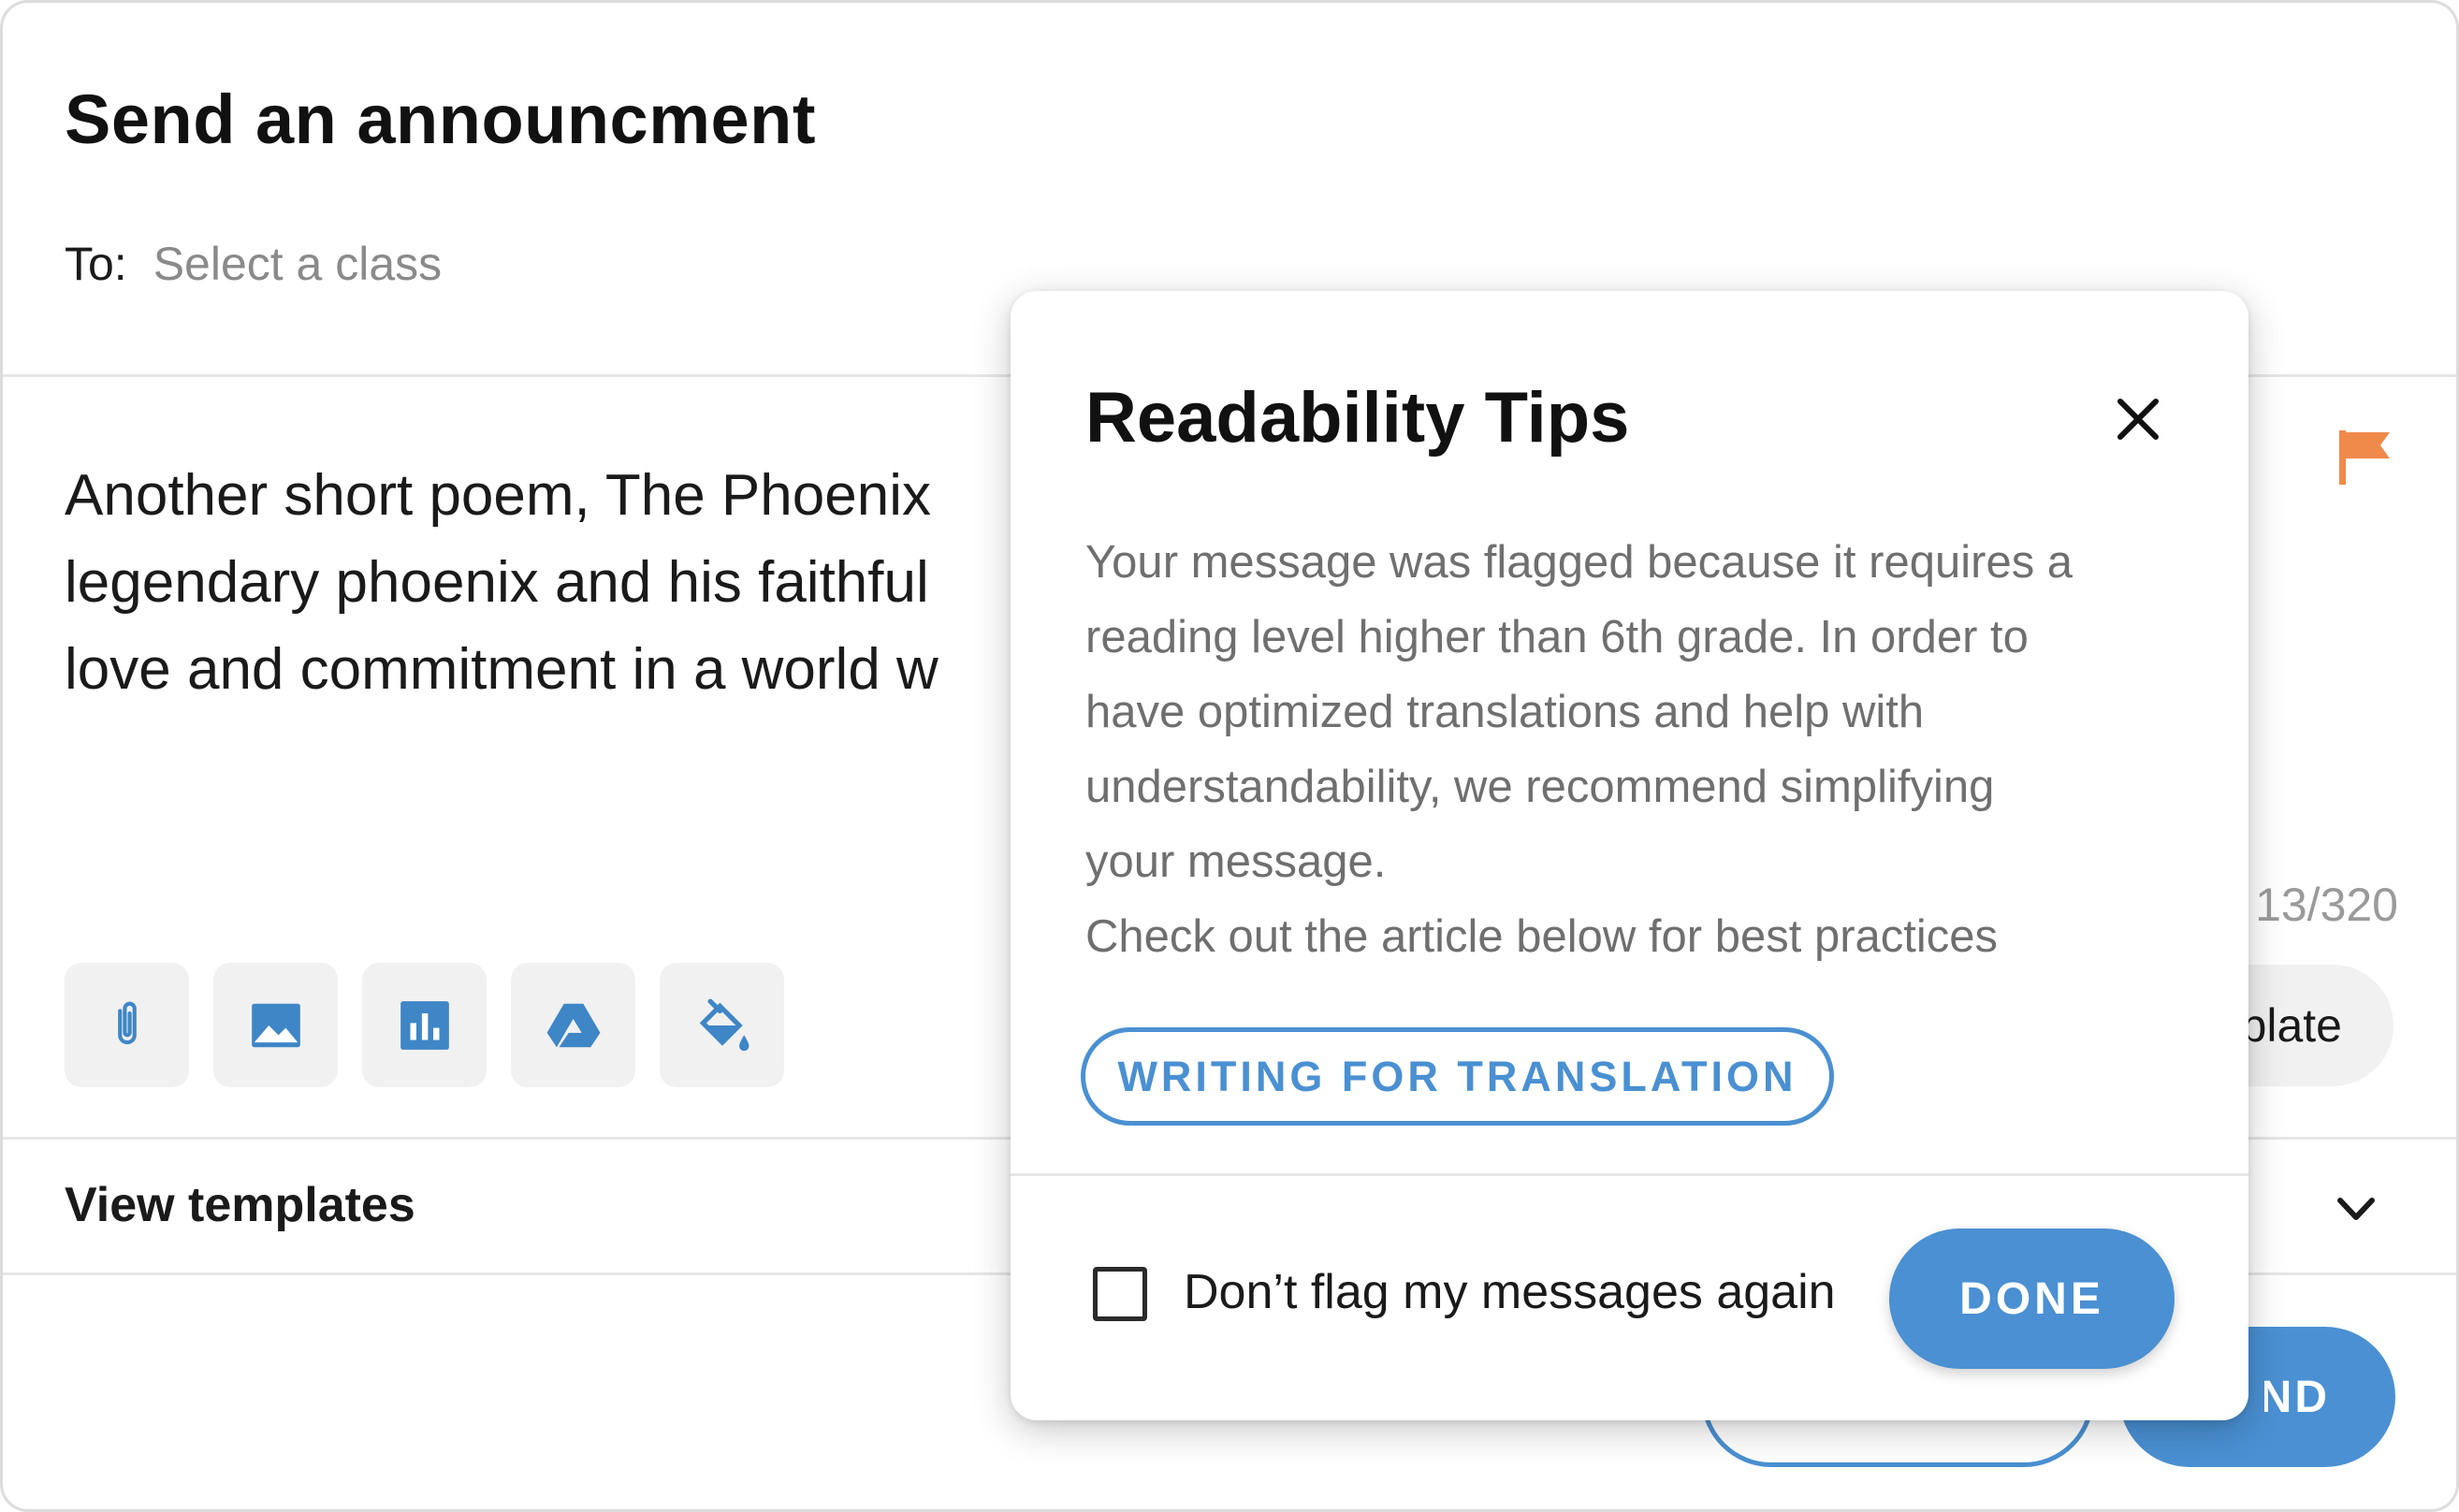 The image size is (2459, 1512). What do you see at coordinates (2032, 1298) in the screenshot?
I see `done-button: DONE` at bounding box center [2032, 1298].